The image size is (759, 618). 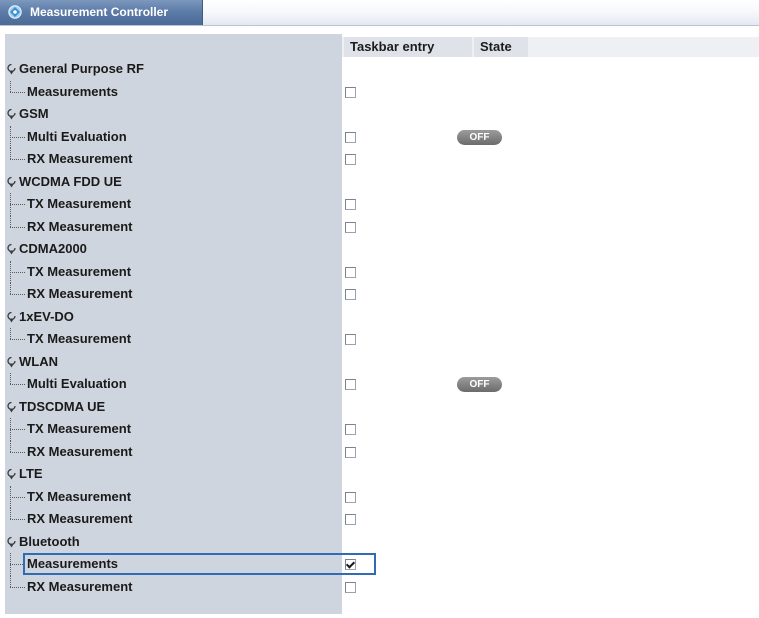 I want to click on tree-group-label: WLAN, so click(x=38, y=361).